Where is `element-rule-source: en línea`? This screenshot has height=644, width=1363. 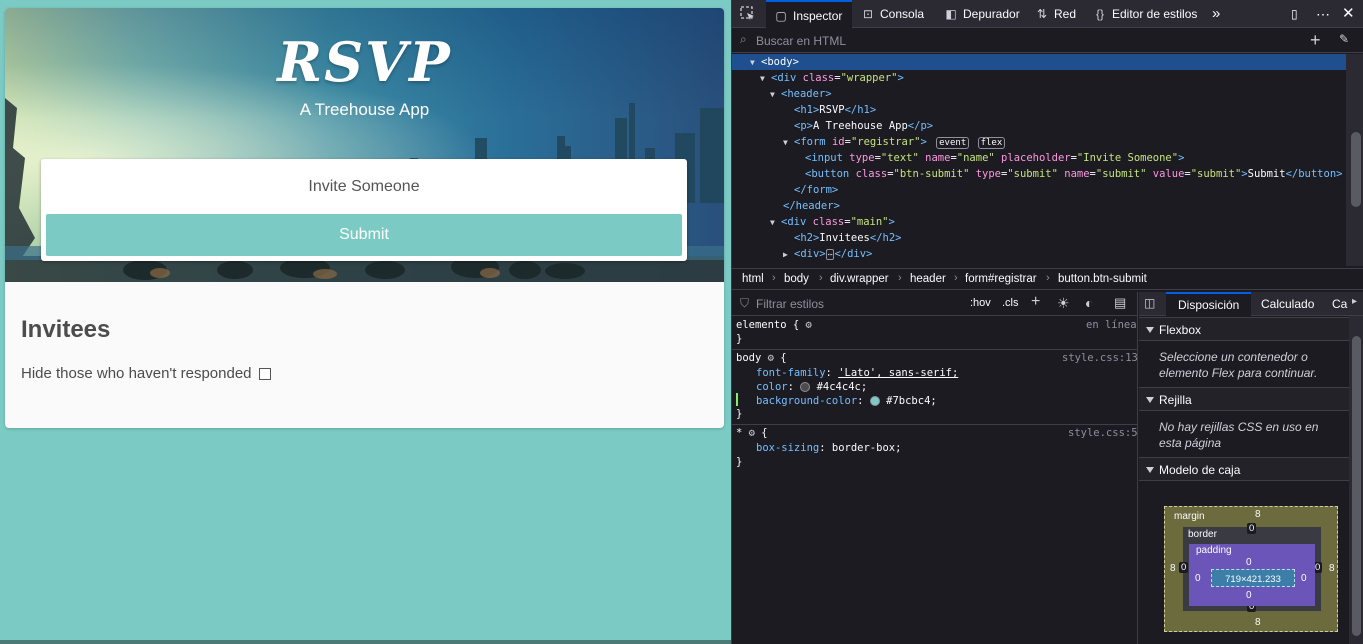 element-rule-source: en línea is located at coordinates (1111, 325).